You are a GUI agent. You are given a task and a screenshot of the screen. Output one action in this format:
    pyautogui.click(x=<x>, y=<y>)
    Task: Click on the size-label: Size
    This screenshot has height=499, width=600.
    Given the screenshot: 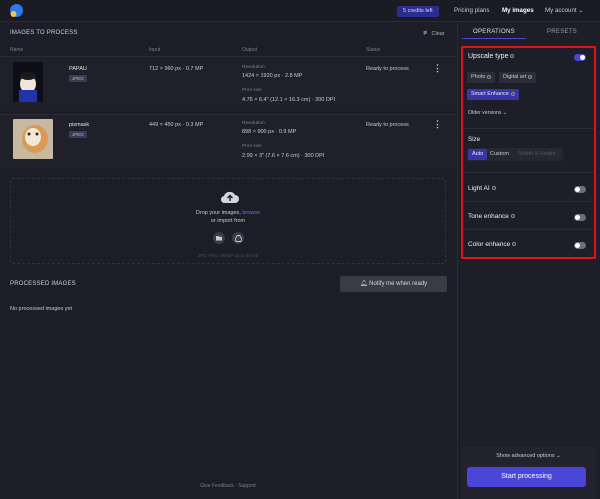 What is the action you would take?
    pyautogui.click(x=474, y=139)
    